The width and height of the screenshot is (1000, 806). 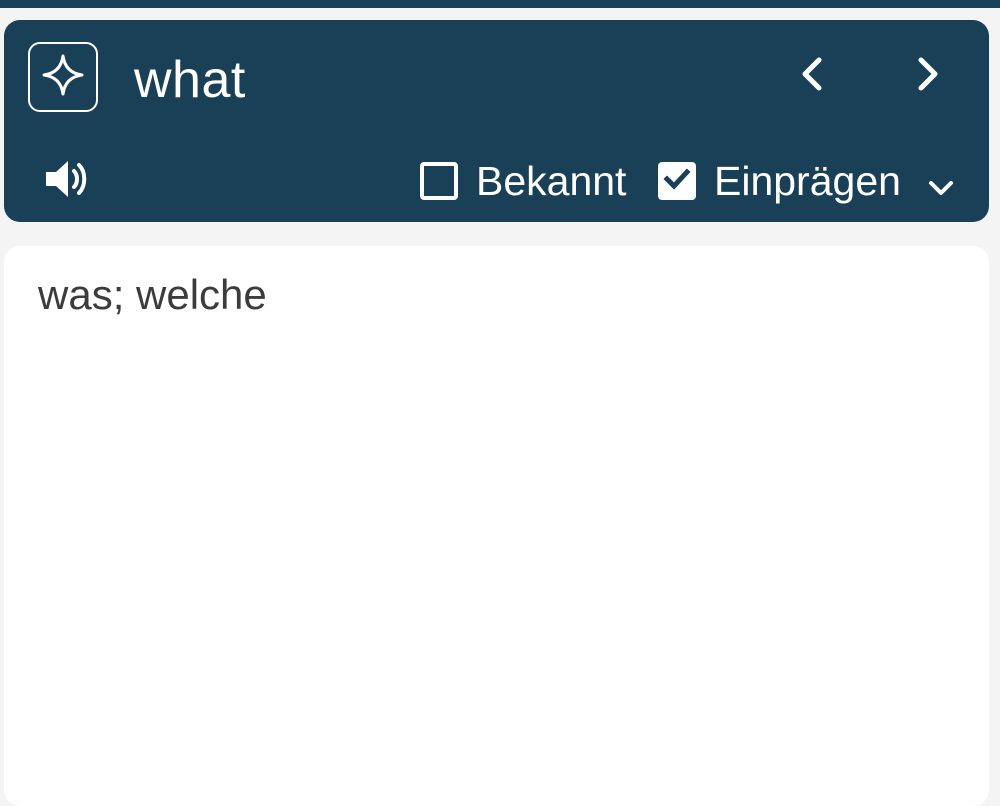 I want to click on checkmark-icon, so click(x=677, y=181).